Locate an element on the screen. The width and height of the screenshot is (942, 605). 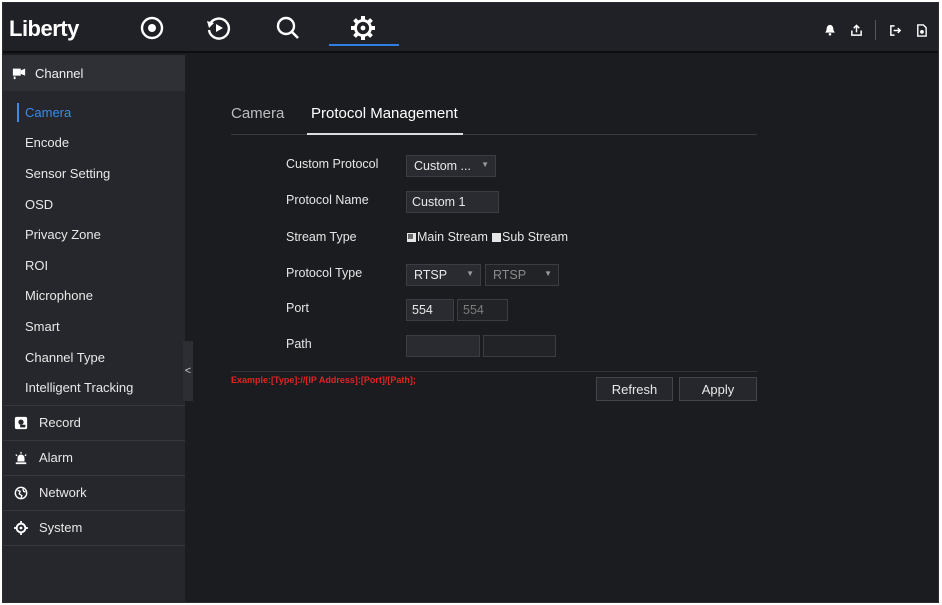
brand-logo: Liberty is located at coordinates (44, 28).